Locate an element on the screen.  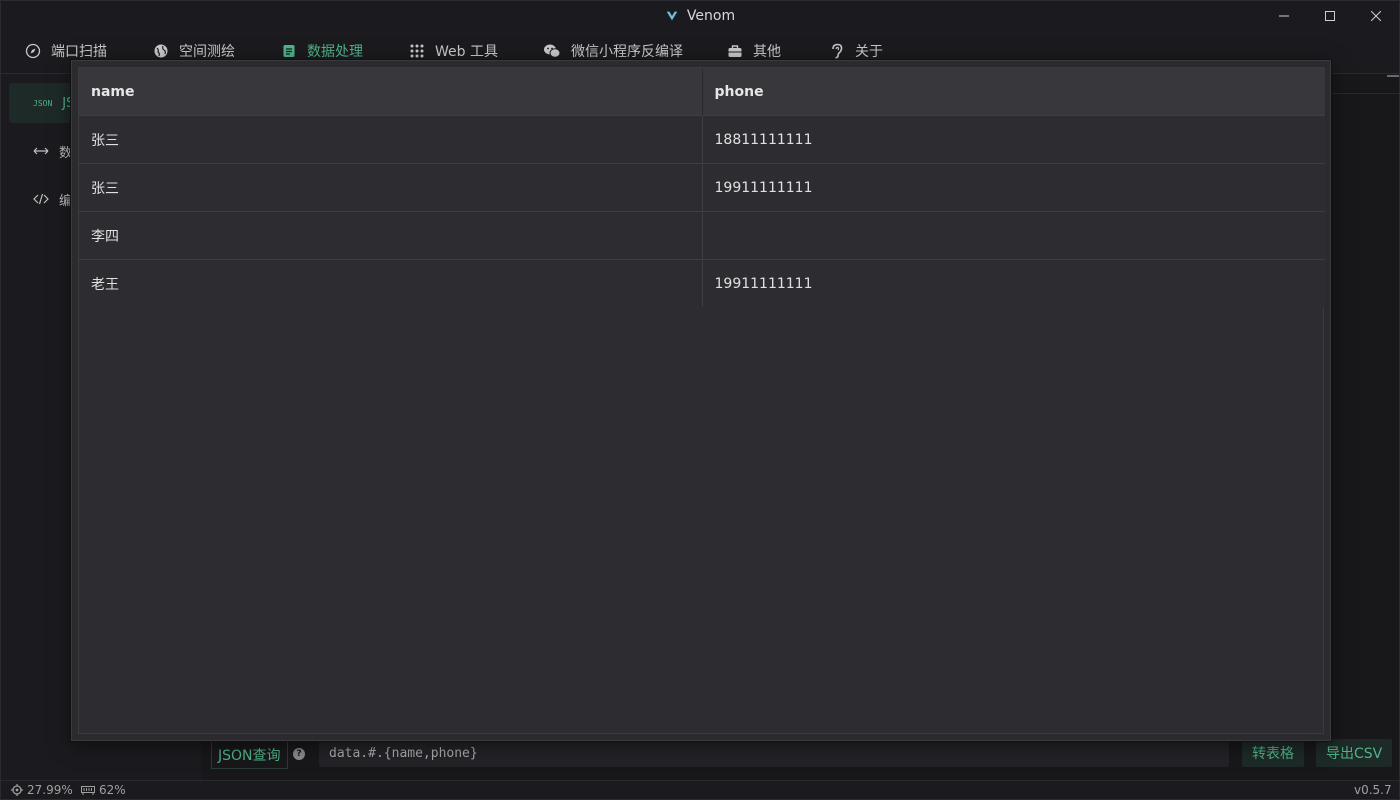
column-header-name: name is located at coordinates (391, 92).